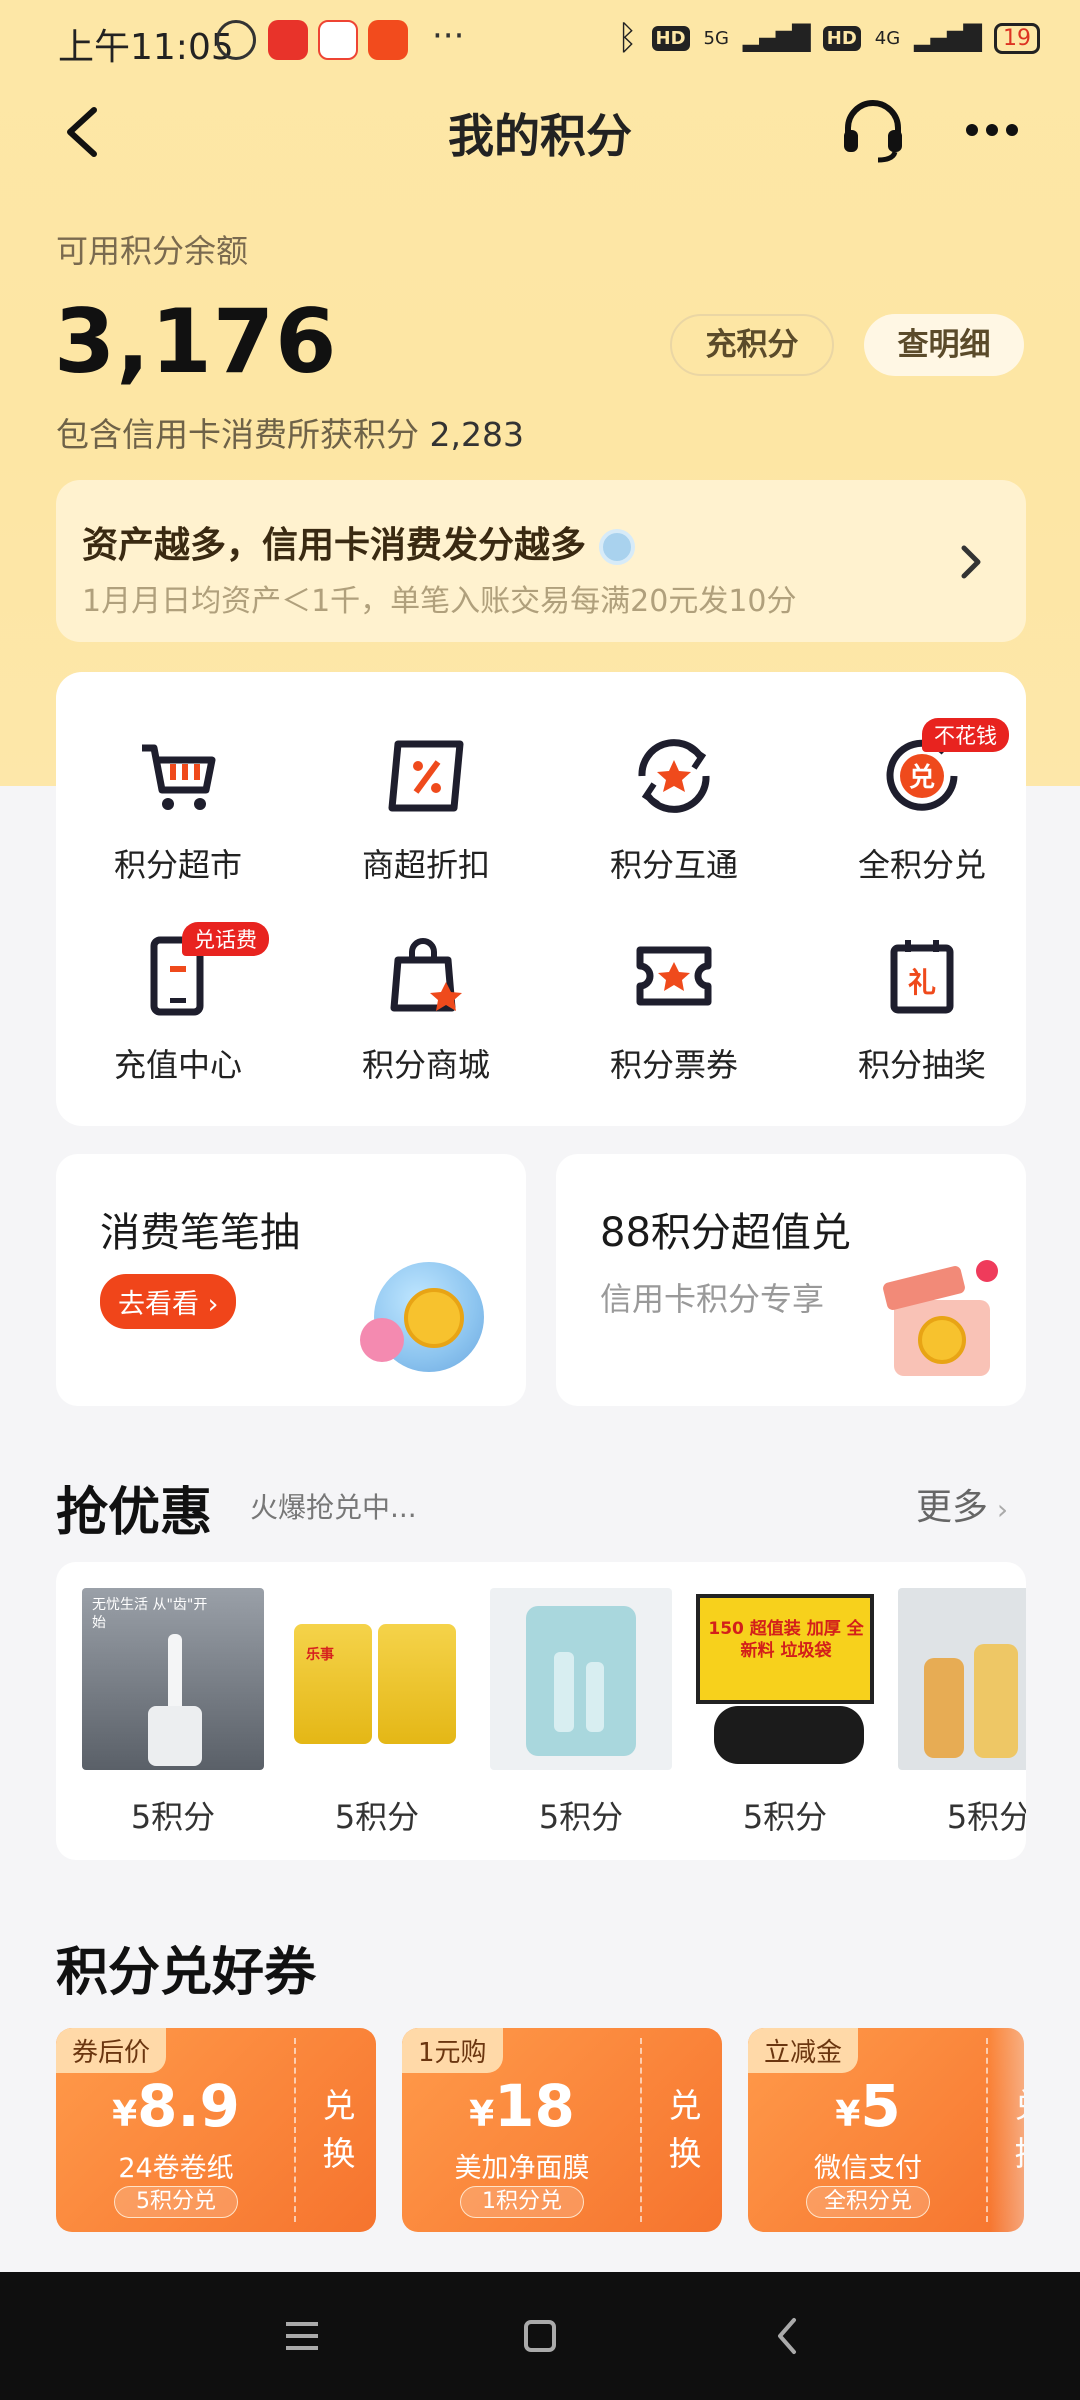  What do you see at coordinates (177, 1065) in the screenshot?
I see `grid-label: 充值中心` at bounding box center [177, 1065].